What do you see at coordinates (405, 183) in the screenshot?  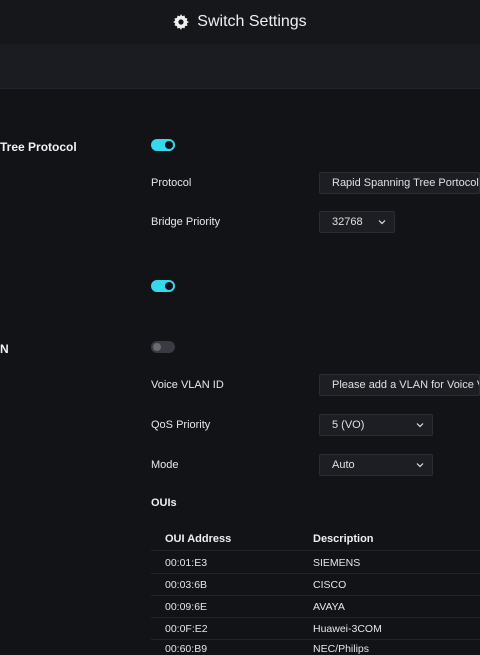 I see `protocol-value: Rapid Spanning Tree Portocol` at bounding box center [405, 183].